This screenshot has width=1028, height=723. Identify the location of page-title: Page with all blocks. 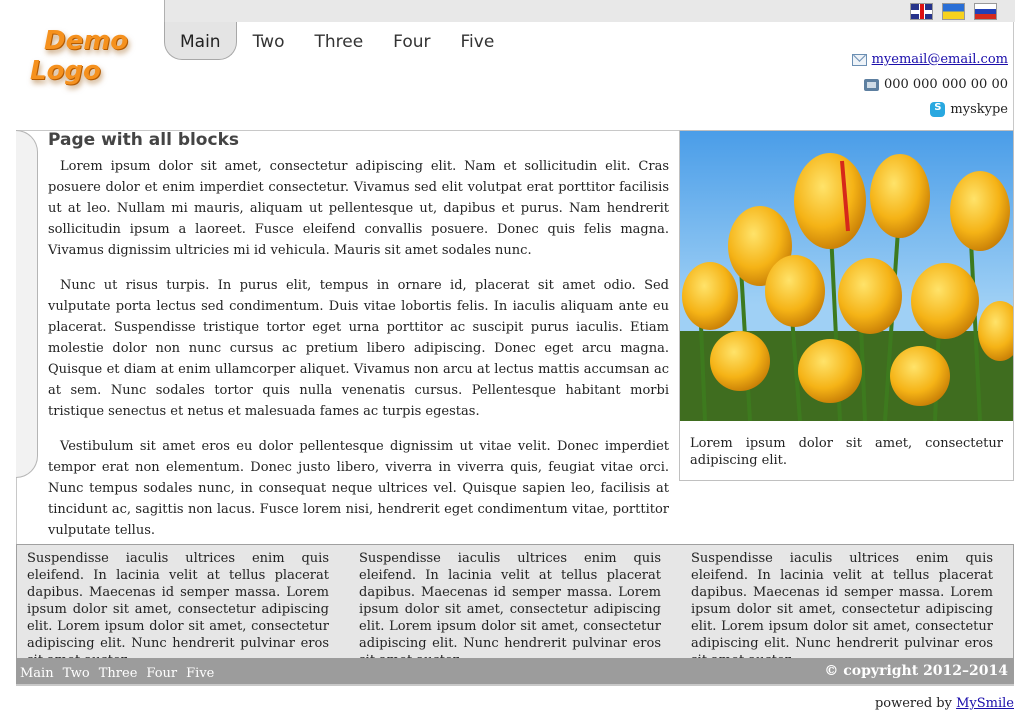
(143, 140).